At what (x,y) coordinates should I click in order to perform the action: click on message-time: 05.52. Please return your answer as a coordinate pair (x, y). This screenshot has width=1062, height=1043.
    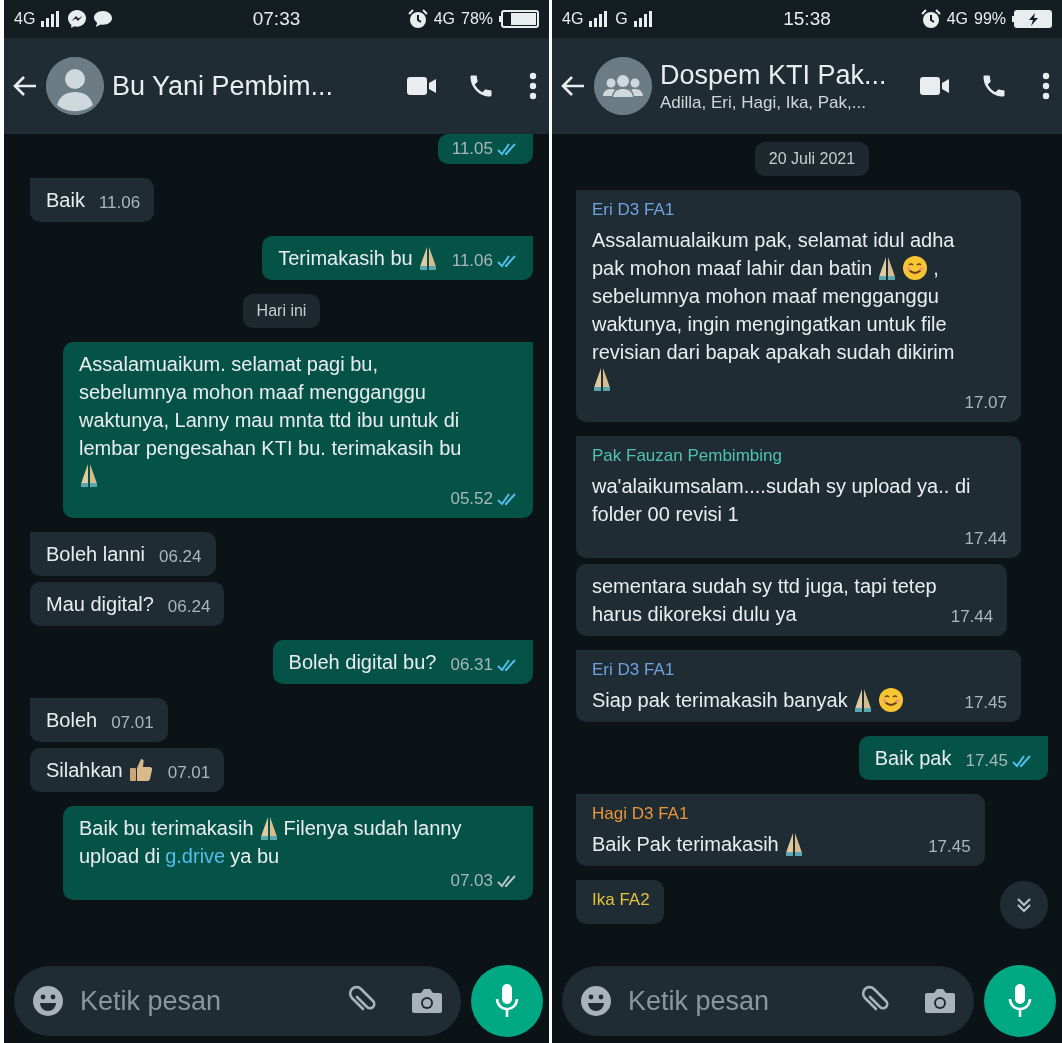
    Looking at the image, I should click on (471, 499).